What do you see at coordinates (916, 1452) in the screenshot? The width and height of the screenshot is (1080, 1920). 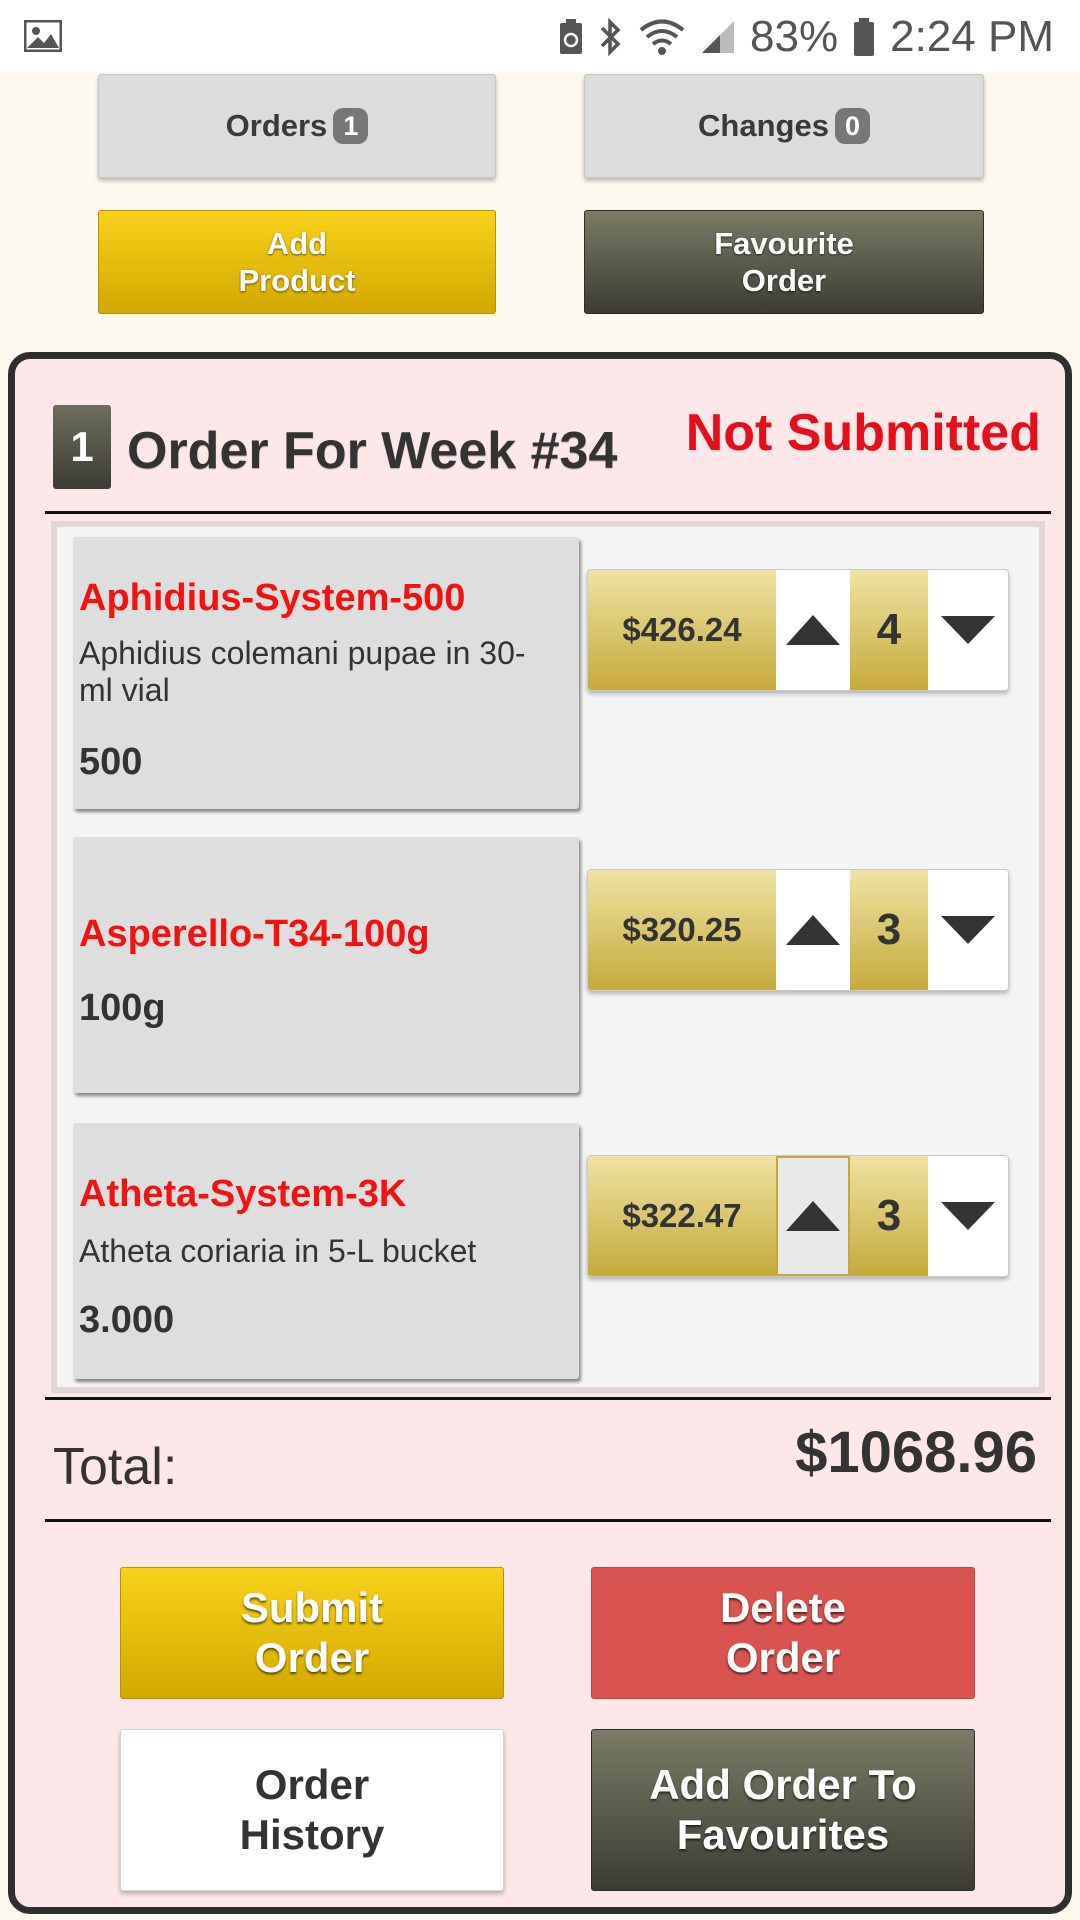 I see `total-value: $1068.96` at bounding box center [916, 1452].